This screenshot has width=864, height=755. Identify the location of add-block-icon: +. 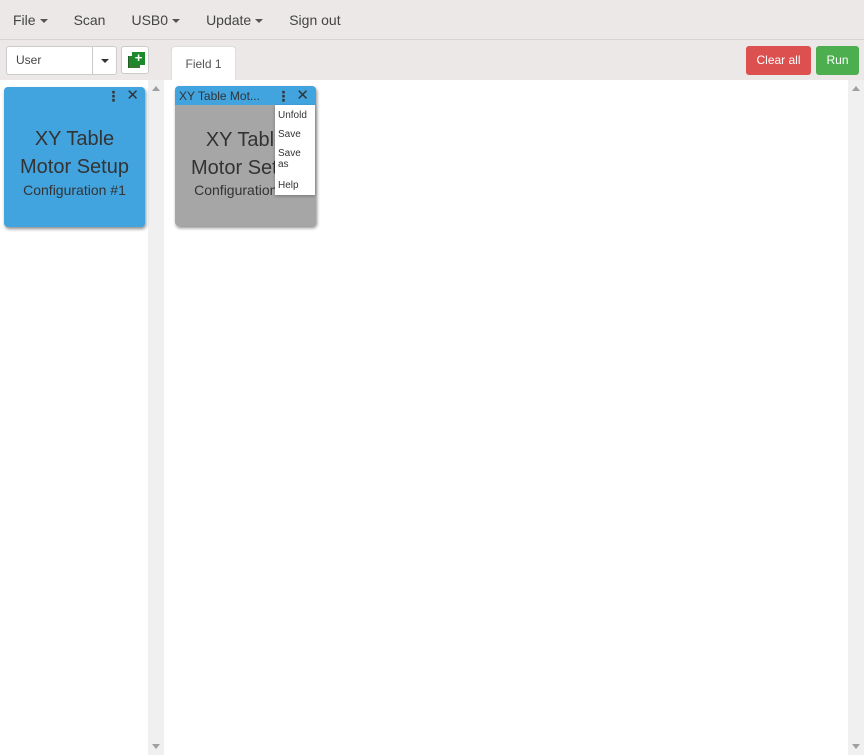
(138, 58).